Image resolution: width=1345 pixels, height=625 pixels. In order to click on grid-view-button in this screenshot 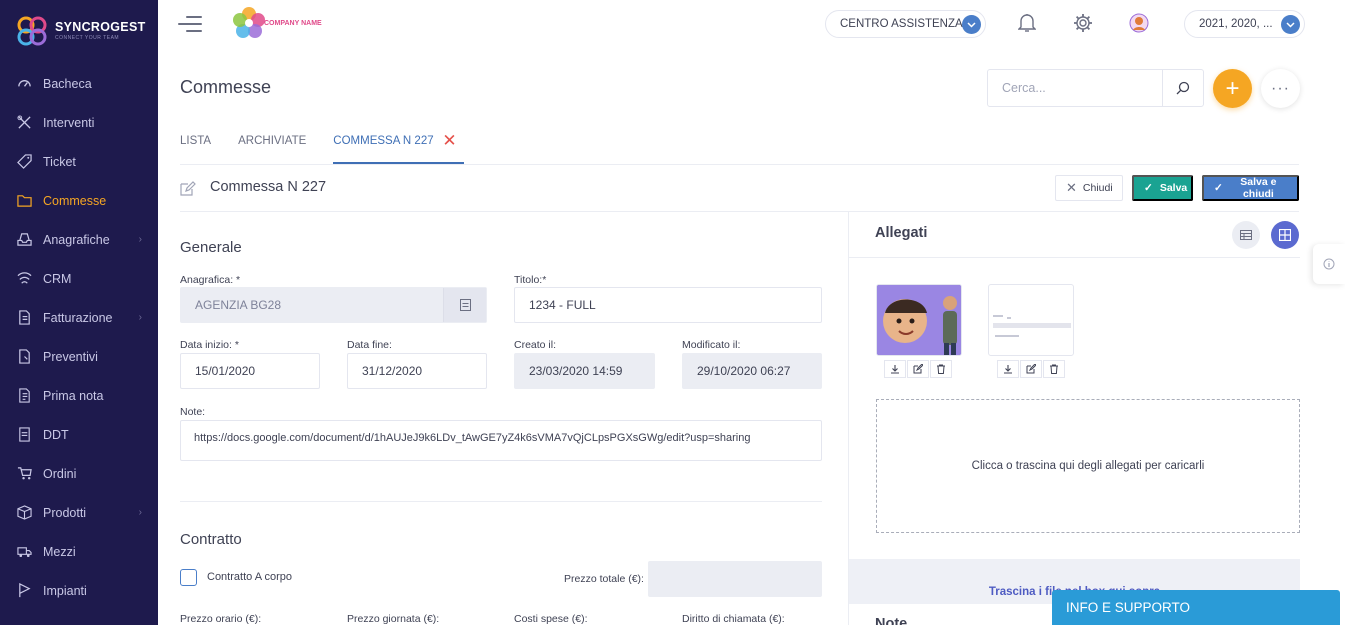, I will do `click(1285, 235)`.